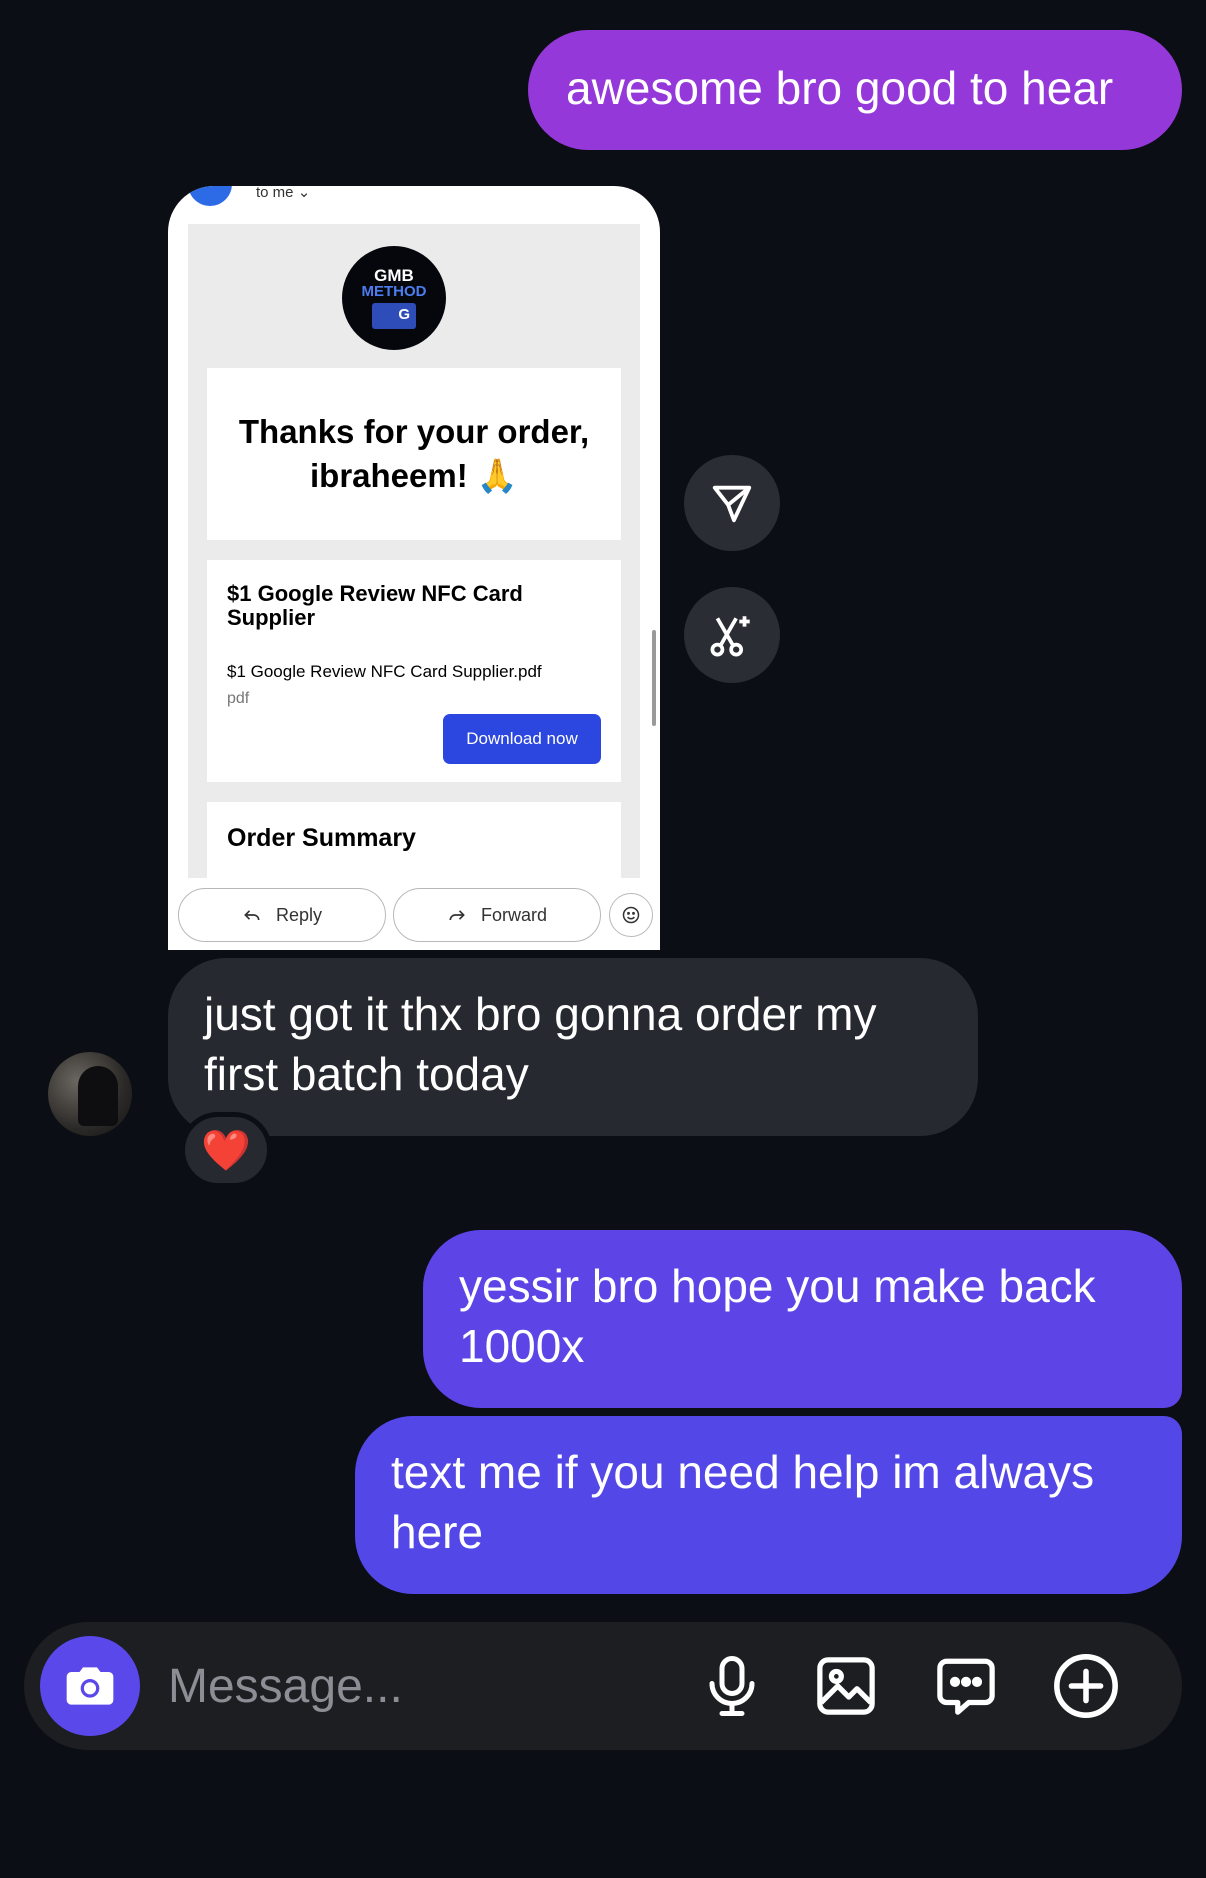 The height and width of the screenshot is (1878, 1206). I want to click on forward-button: Forward, so click(497, 915).